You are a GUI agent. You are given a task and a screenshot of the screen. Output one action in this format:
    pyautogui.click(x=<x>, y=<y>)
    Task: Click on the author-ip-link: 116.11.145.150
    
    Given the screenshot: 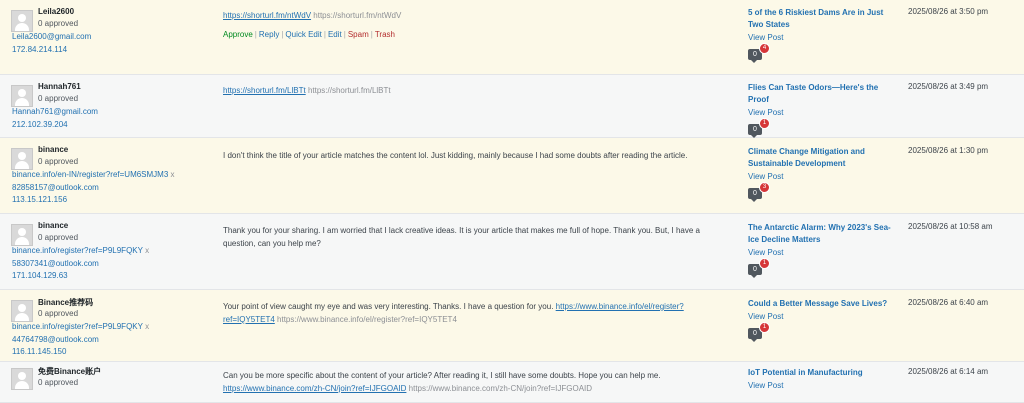 What is the action you would take?
    pyautogui.click(x=80, y=352)
    